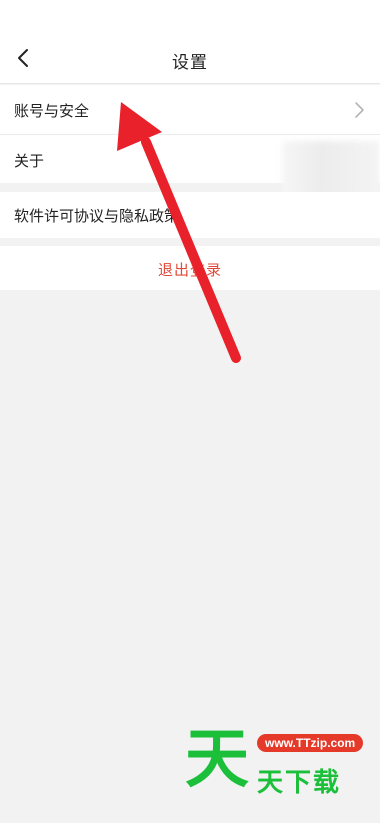 The image size is (380, 823). Describe the element at coordinates (280, 764) in the screenshot. I see `watermark-logo: 天 www.TTzip.com 天下载` at that location.